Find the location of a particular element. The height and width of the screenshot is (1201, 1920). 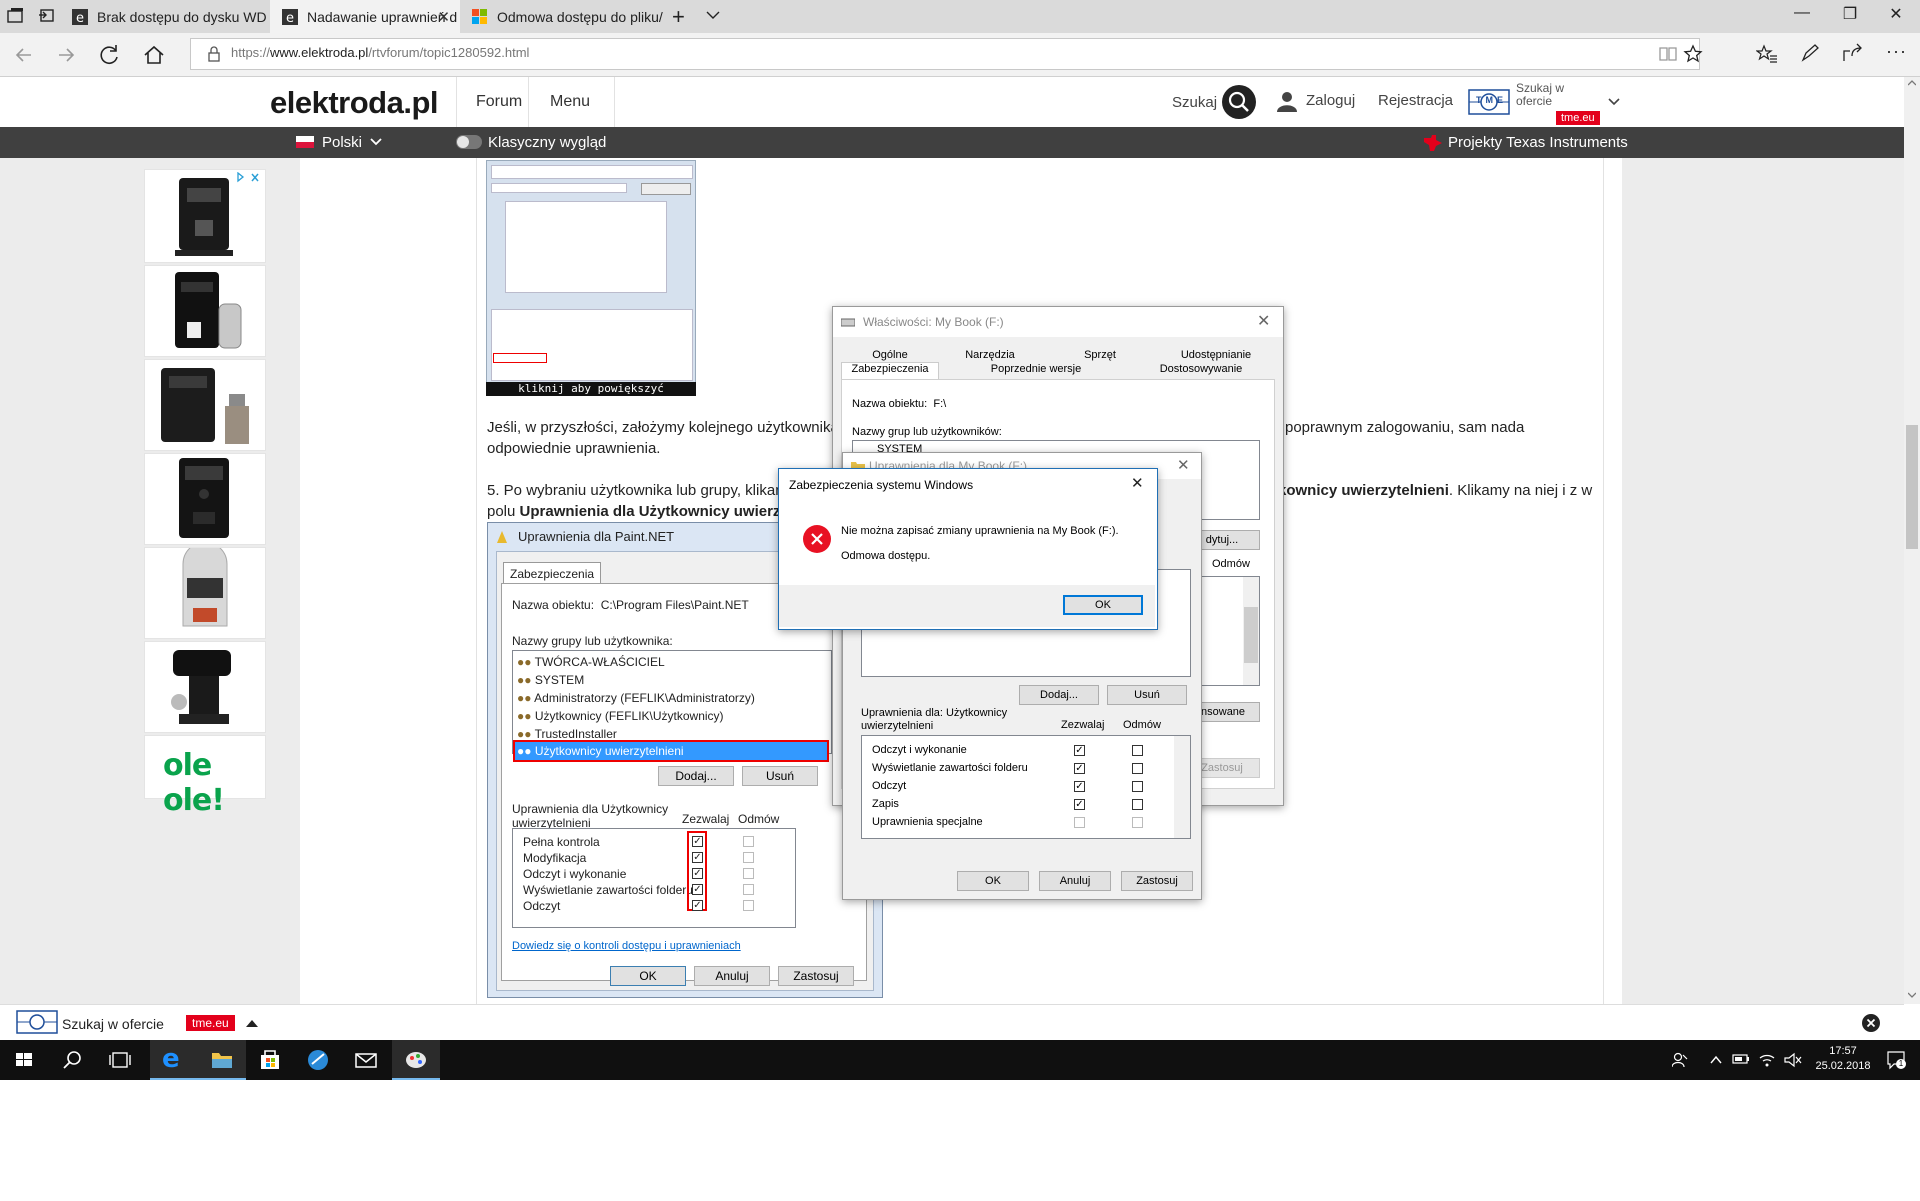

adchoices-icon is located at coordinates (250, 178).